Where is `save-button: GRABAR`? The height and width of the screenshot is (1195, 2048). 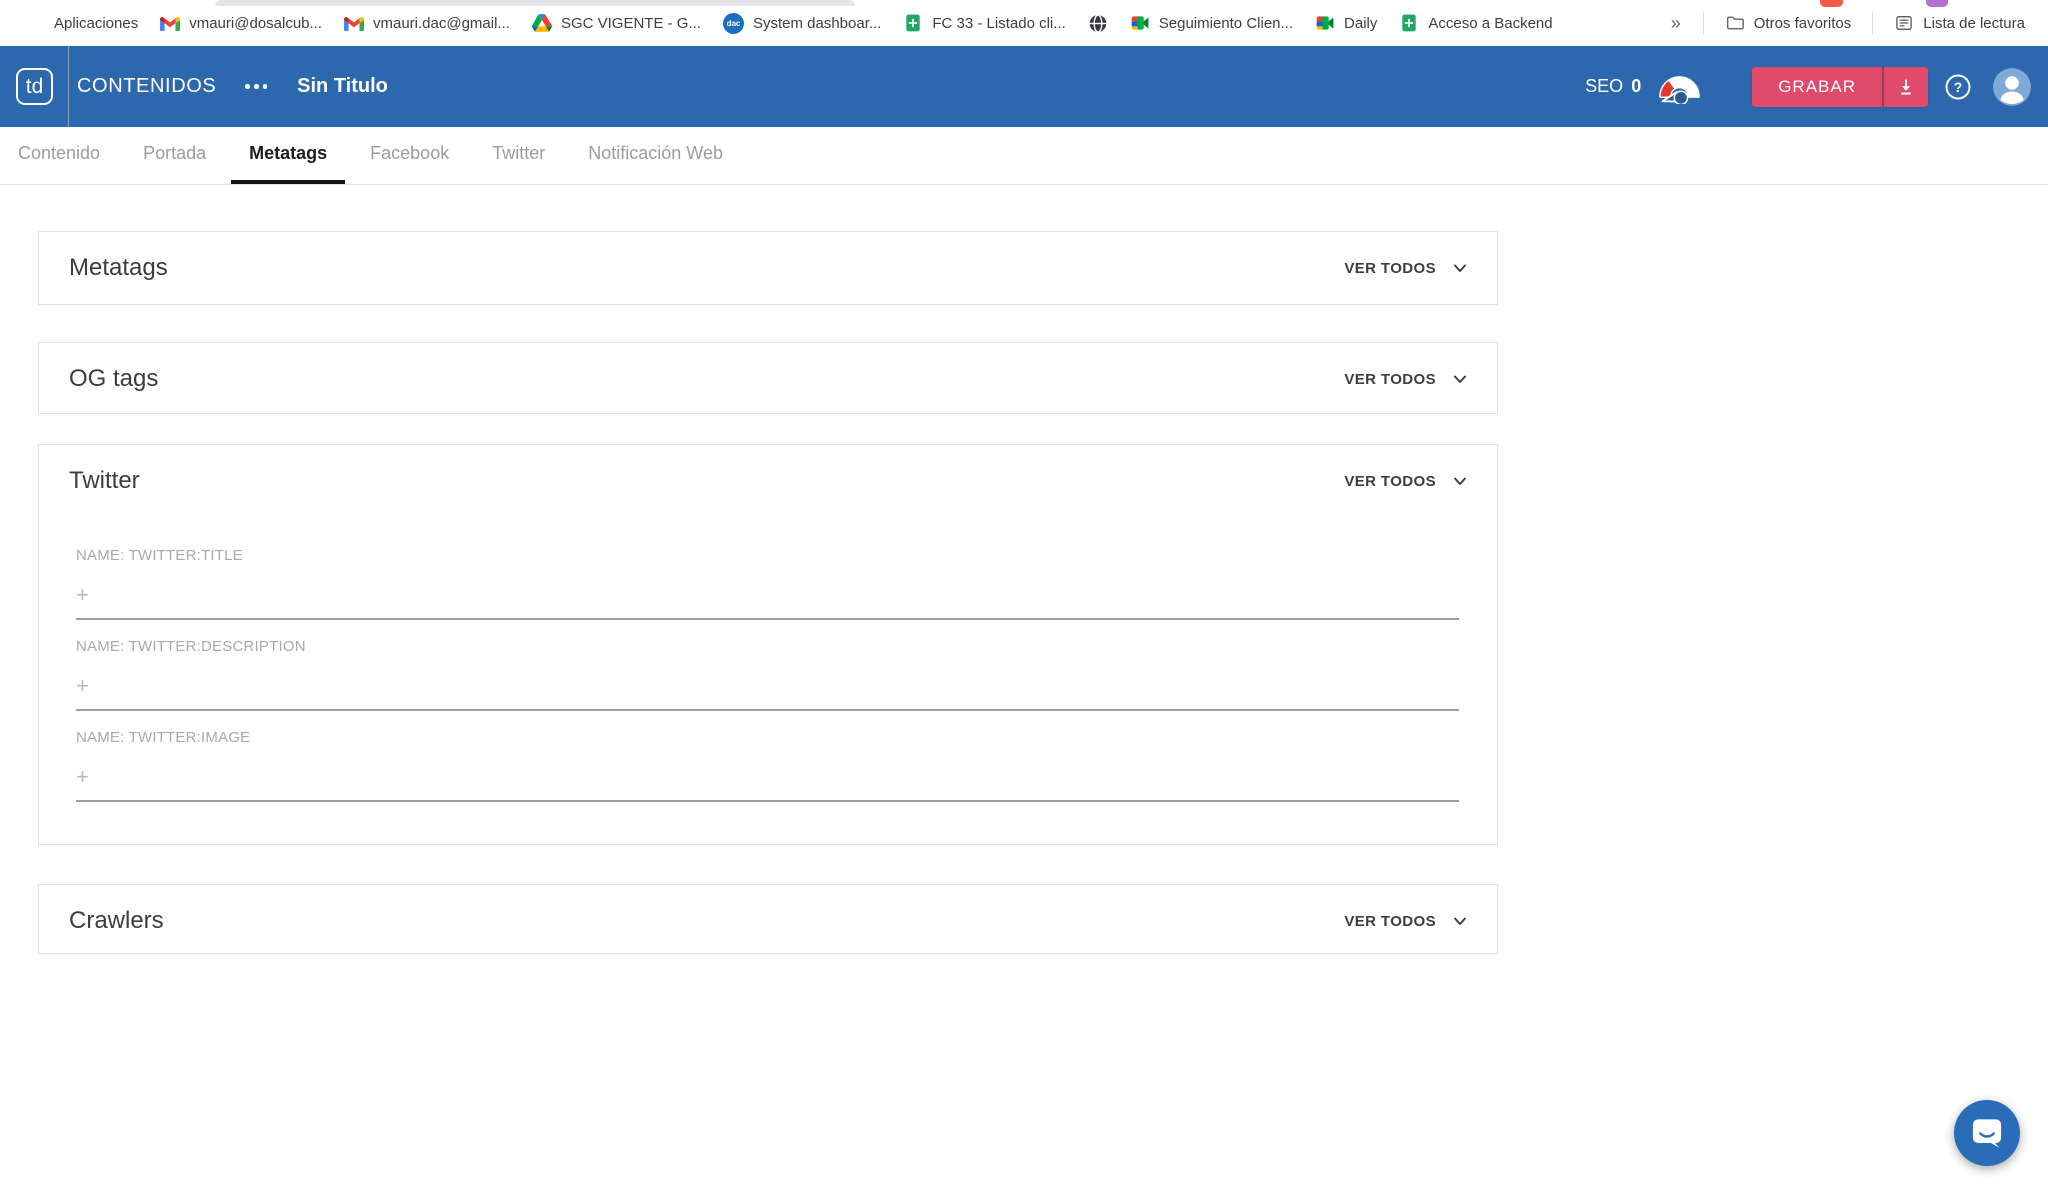 save-button: GRABAR is located at coordinates (1817, 86).